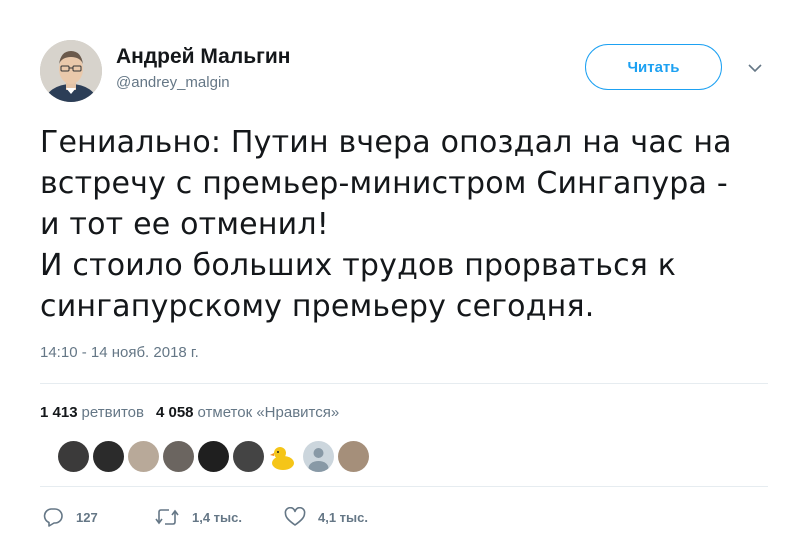 The image size is (811, 560). Describe the element at coordinates (755, 68) in the screenshot. I see `chevron-down-icon` at that location.